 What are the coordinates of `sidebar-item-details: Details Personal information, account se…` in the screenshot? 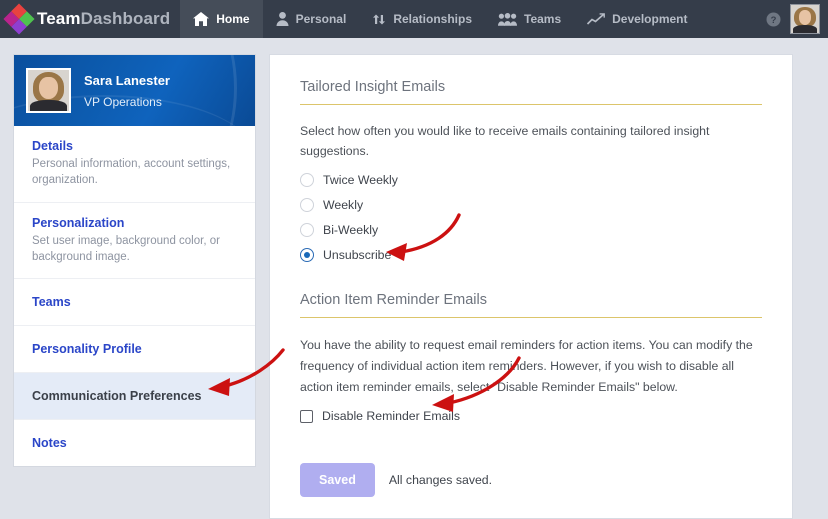 It's located at (134, 164).